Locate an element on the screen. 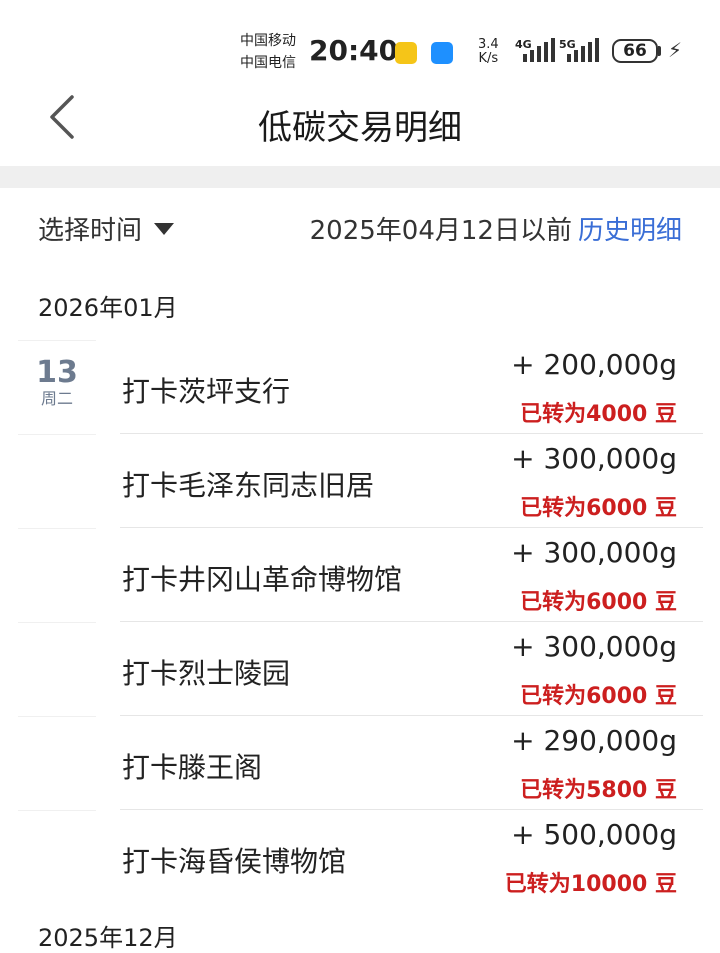 The height and width of the screenshot is (953, 720). month-heading: 2026年01月 is located at coordinates (108, 308).